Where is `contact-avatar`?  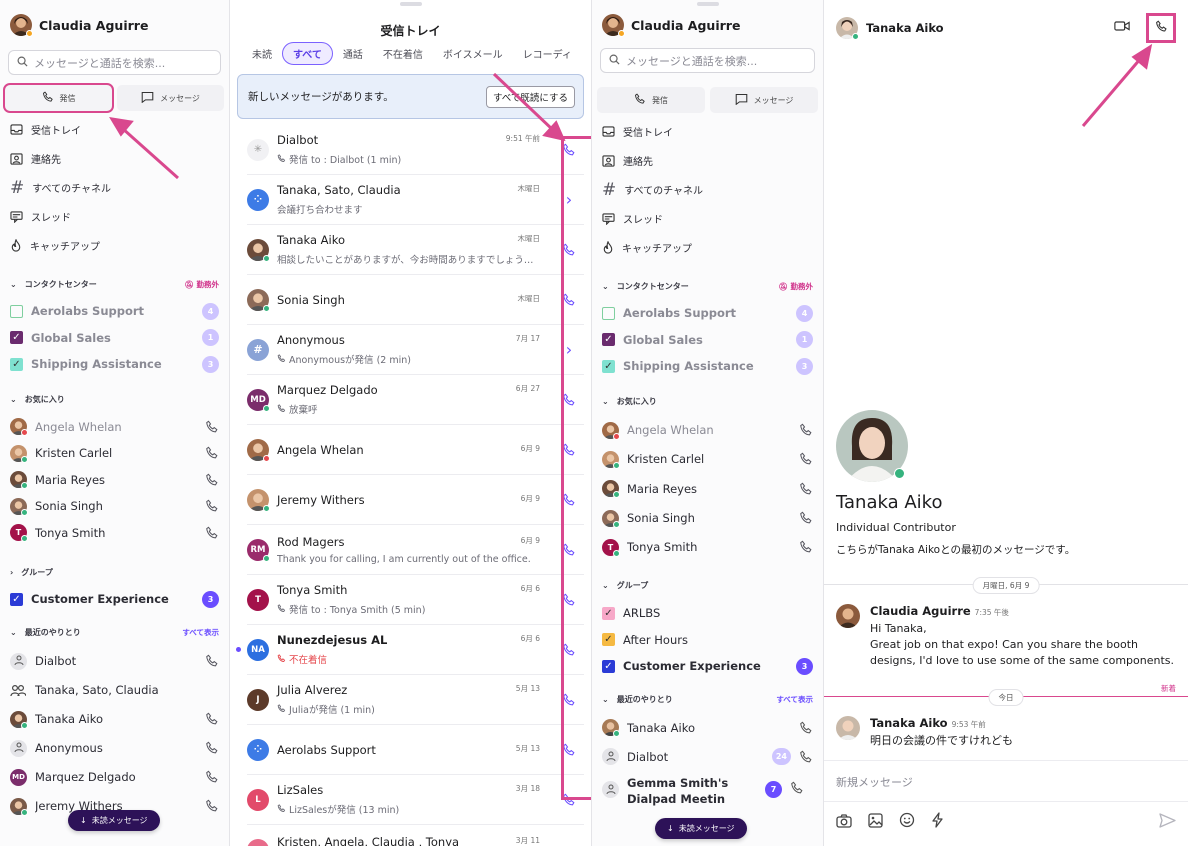
contact-avatar is located at coordinates (847, 28).